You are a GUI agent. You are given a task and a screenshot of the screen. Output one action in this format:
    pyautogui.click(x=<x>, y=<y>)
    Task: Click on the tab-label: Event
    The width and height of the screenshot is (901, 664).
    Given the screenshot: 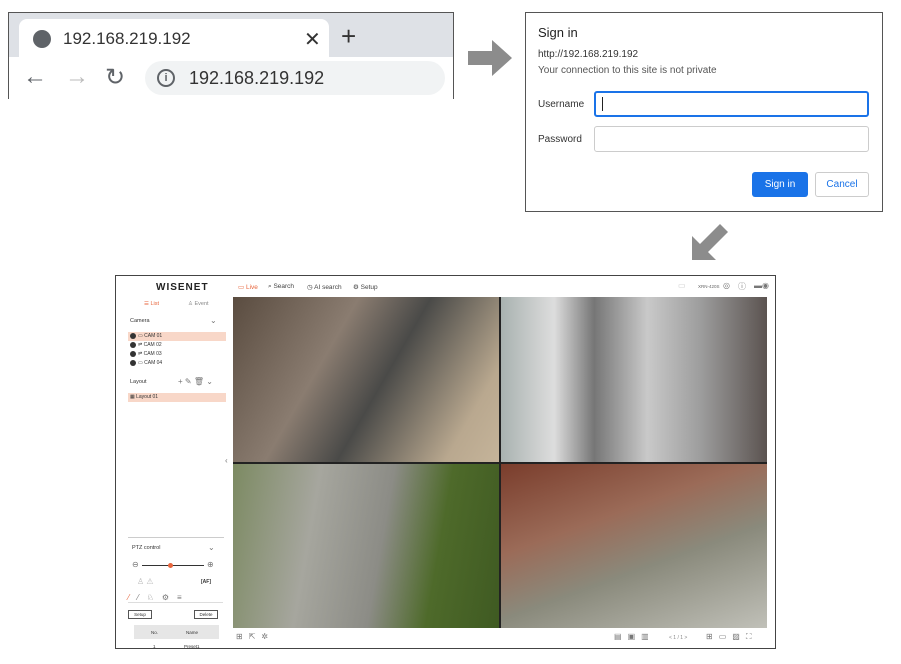 What is the action you would take?
    pyautogui.click(x=201, y=304)
    